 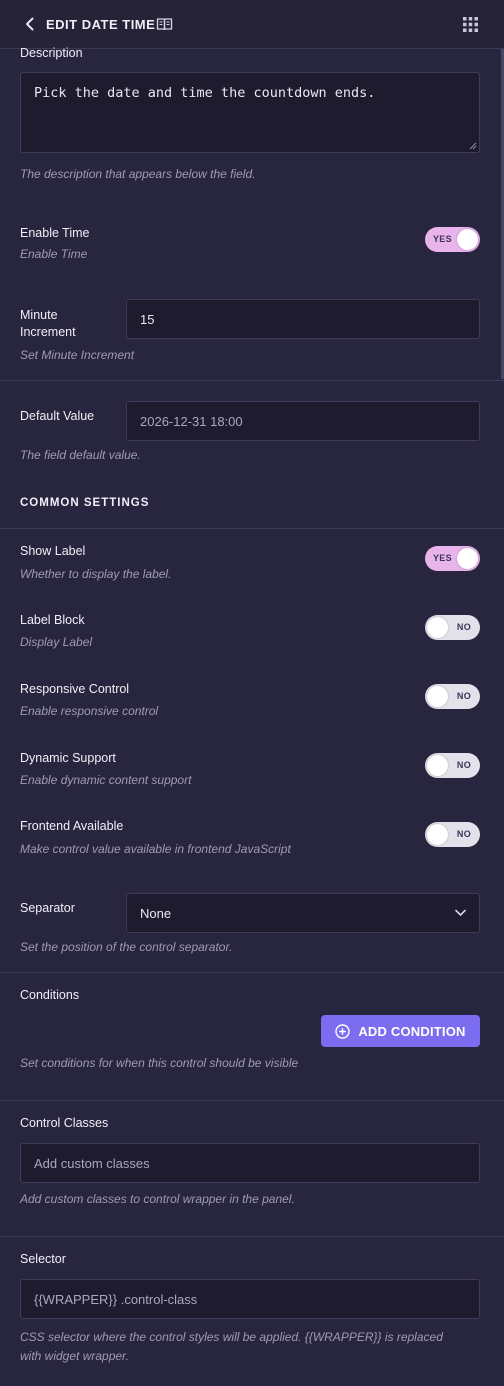 What do you see at coordinates (452, 834) in the screenshot?
I see `frontend-available-toggle: NO` at bounding box center [452, 834].